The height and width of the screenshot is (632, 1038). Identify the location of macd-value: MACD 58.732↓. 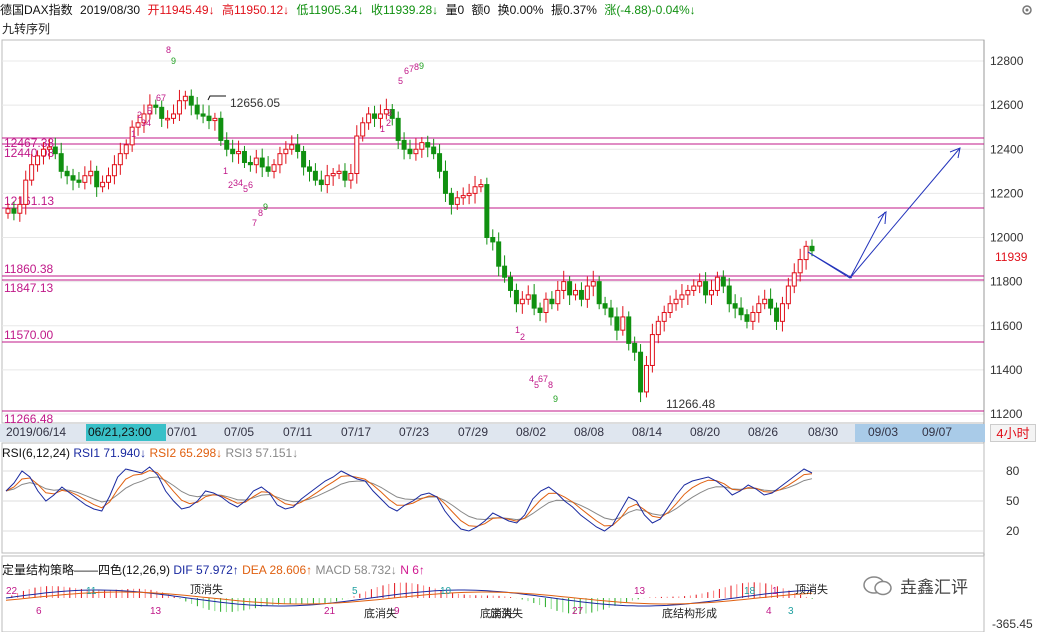
(356, 570).